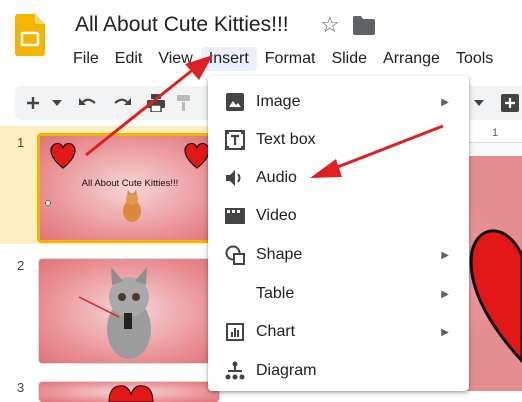  I want to click on slide-2-art, so click(114, 313).